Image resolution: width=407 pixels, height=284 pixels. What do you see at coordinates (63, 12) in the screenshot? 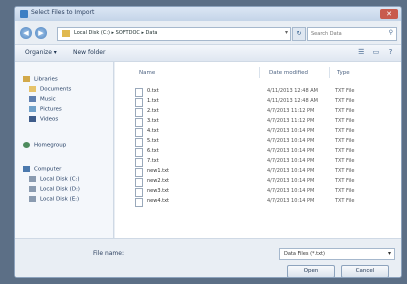
I see `window-title: Select Files to Import` at bounding box center [63, 12].